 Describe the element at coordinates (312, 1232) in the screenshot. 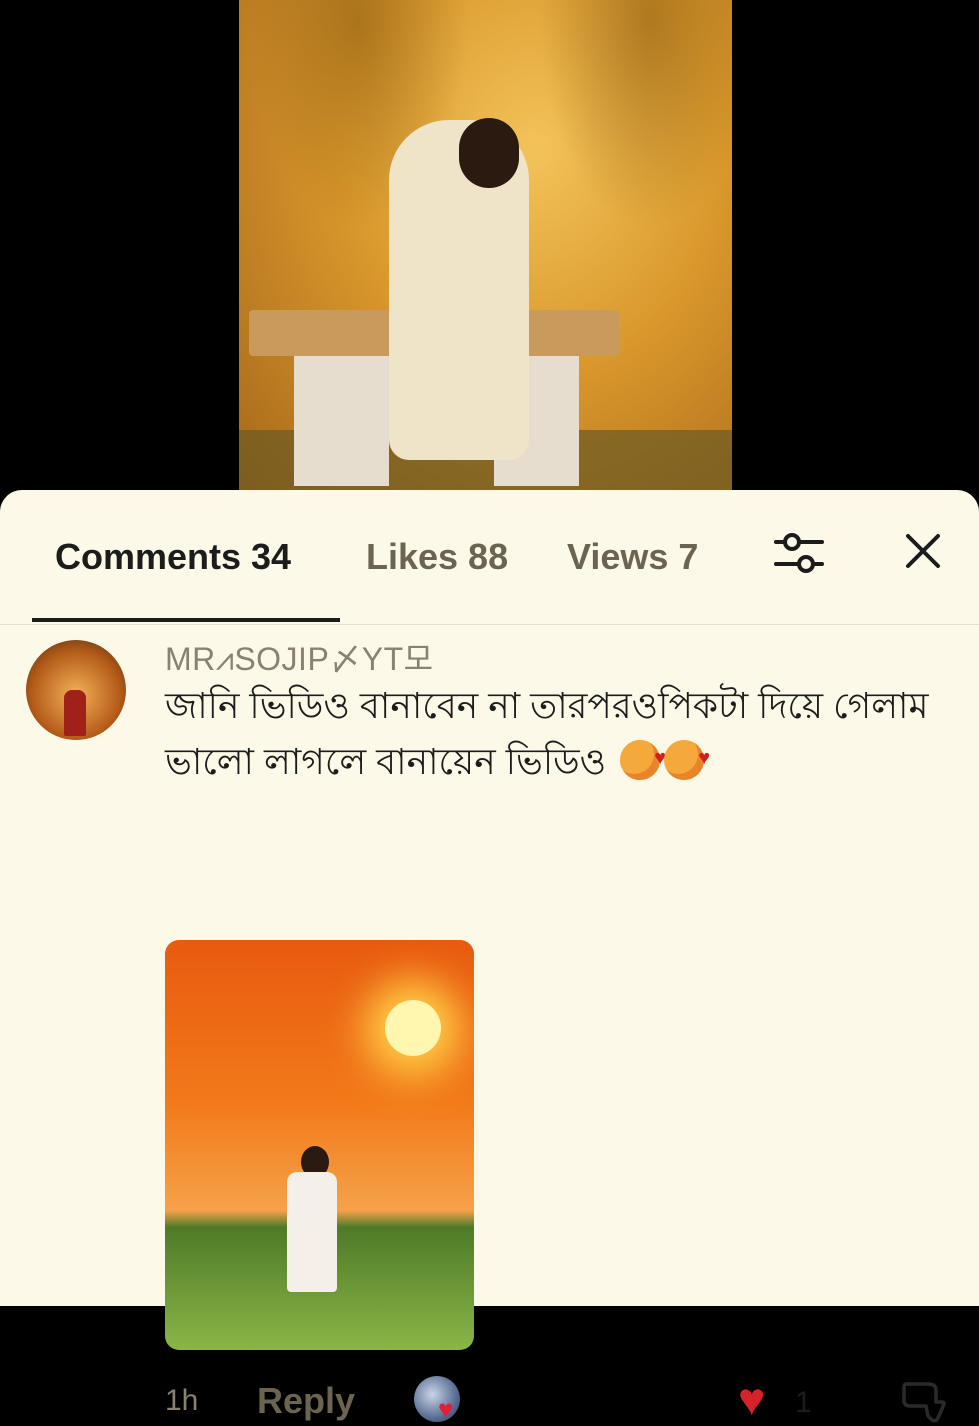

I see `boy-figure` at that location.